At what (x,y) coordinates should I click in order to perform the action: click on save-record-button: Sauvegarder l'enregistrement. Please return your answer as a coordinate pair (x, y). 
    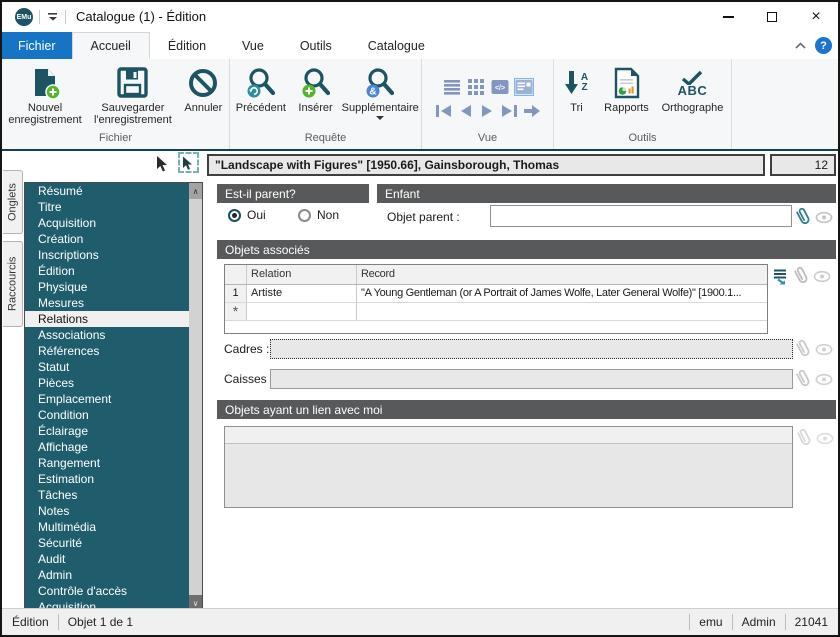
    Looking at the image, I should click on (133, 95).